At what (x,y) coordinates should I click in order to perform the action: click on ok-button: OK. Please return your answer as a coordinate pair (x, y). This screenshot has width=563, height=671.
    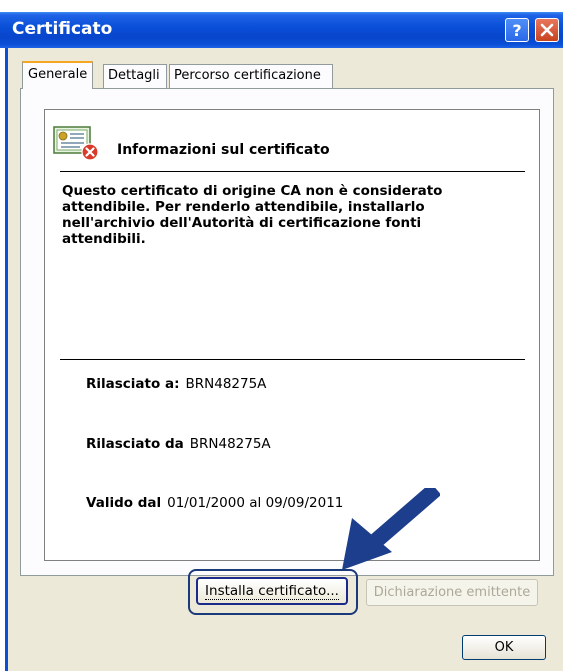
    Looking at the image, I should click on (504, 647).